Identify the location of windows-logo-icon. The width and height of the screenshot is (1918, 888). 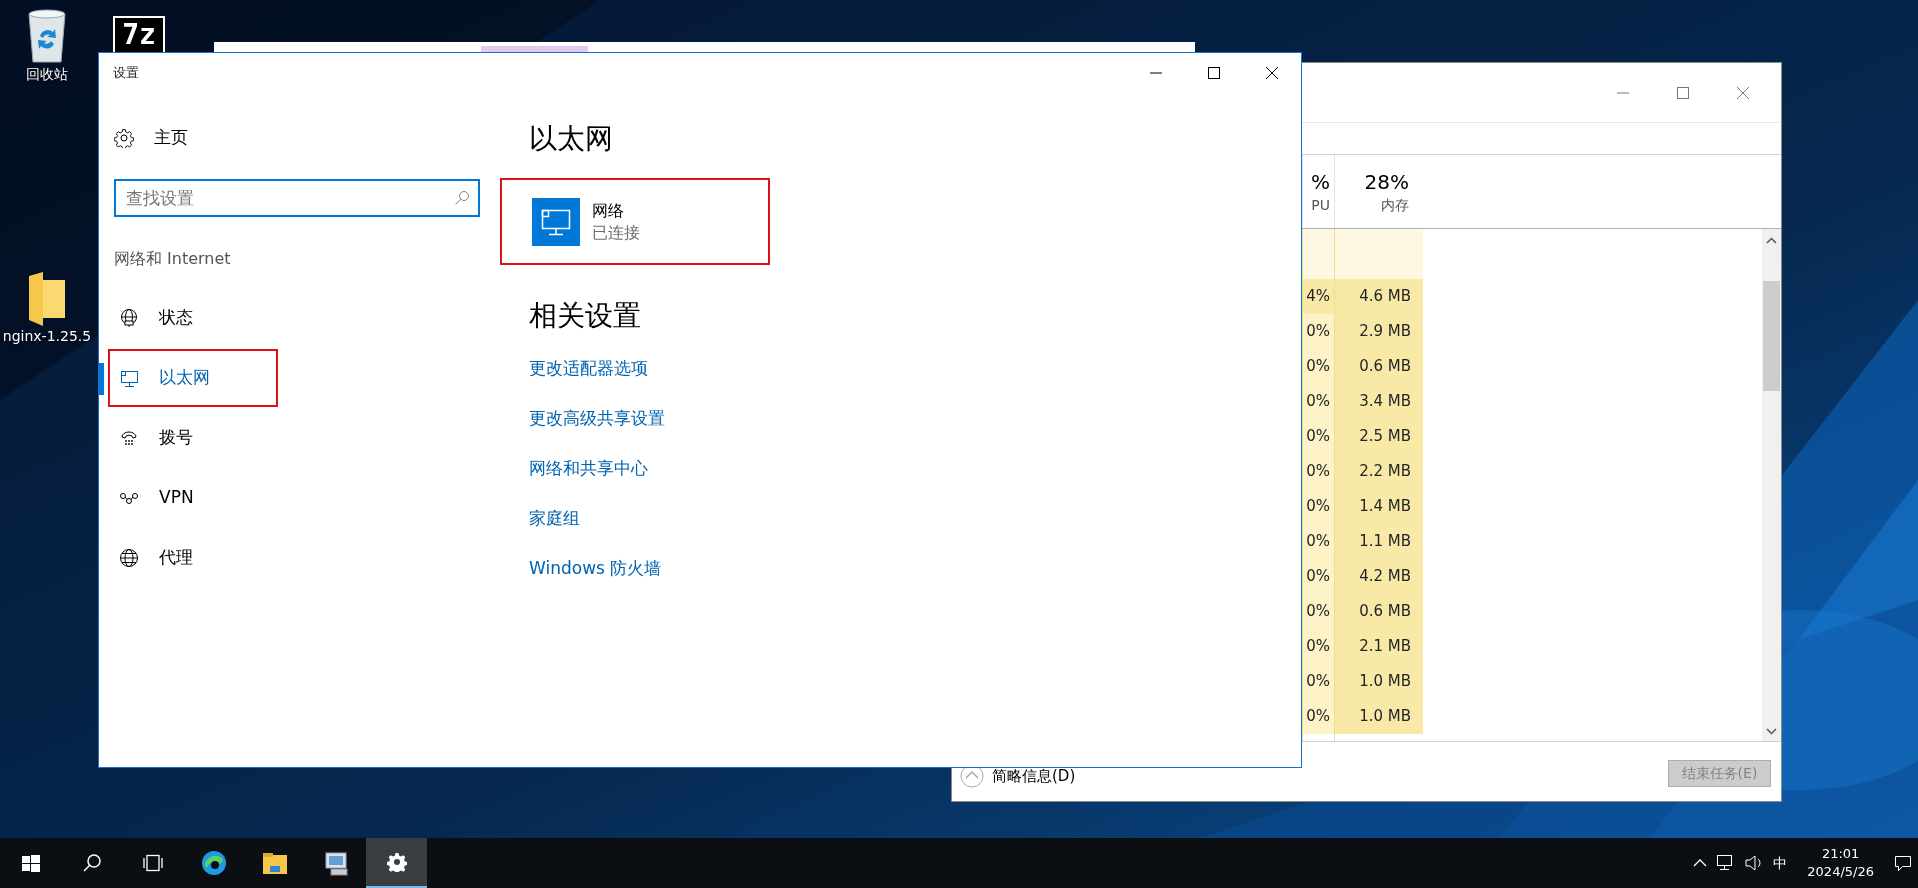
(30, 863).